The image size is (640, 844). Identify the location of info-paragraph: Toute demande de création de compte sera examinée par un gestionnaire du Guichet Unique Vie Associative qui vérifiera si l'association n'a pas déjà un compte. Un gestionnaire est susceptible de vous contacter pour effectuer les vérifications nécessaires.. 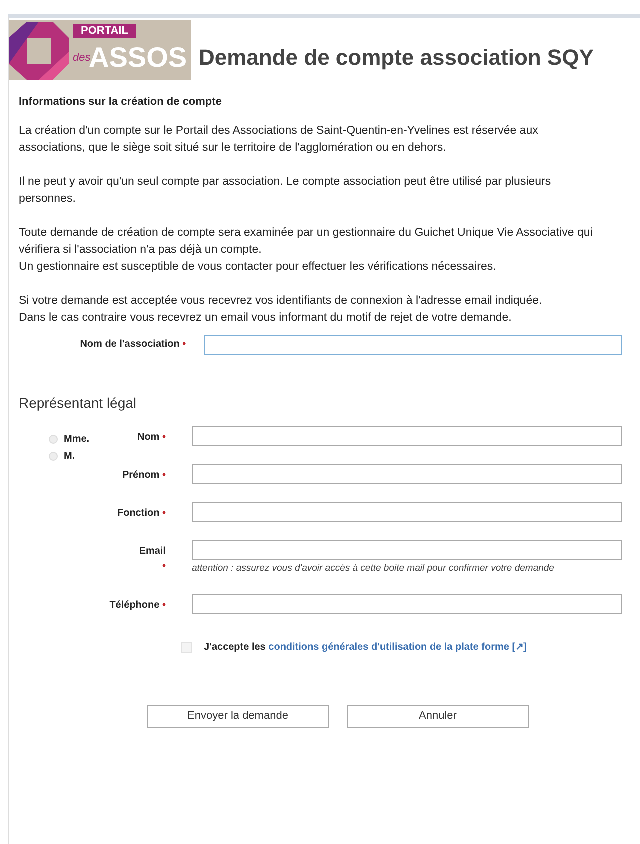
(306, 250).